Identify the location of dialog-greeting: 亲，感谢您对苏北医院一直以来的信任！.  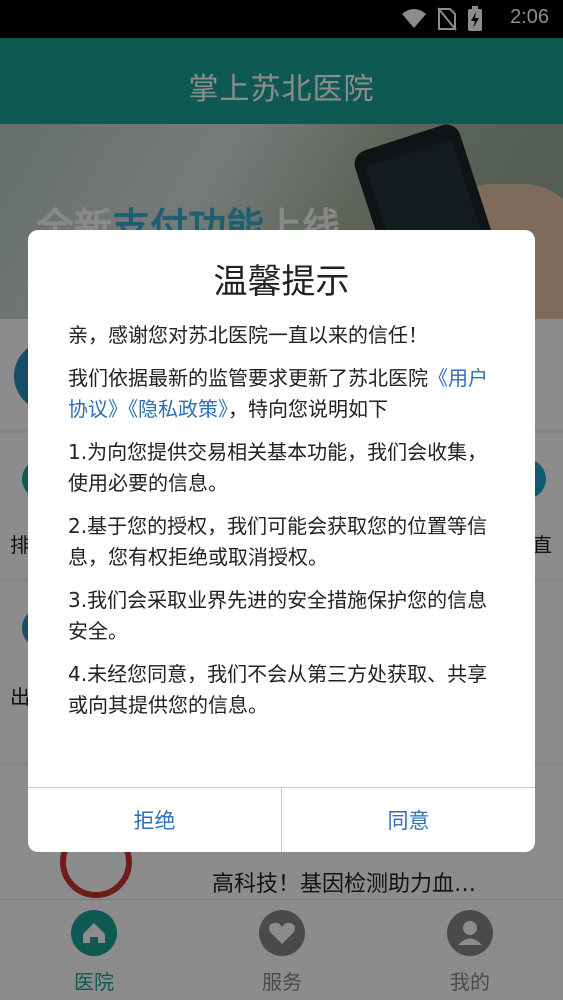
(248, 335).